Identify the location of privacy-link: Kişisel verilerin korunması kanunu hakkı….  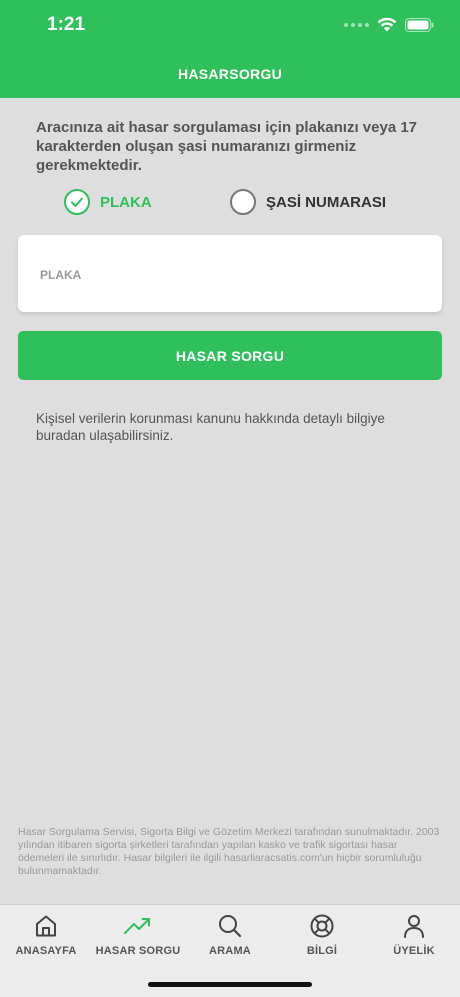
(231, 427).